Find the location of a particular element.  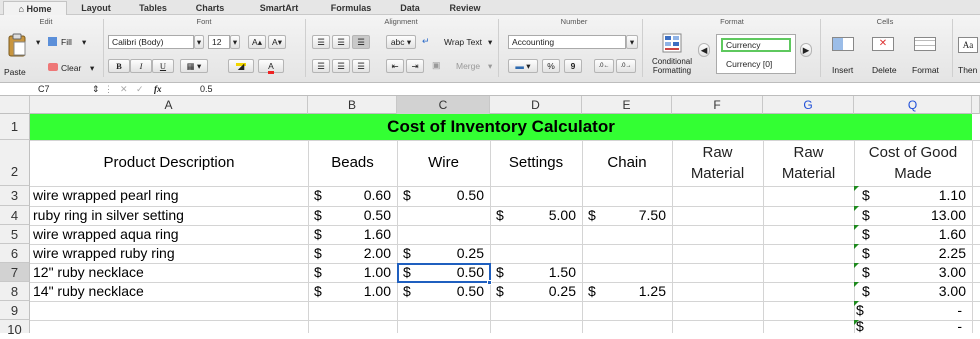

product-description-cell: 12" ruby necklace is located at coordinates (170, 272).